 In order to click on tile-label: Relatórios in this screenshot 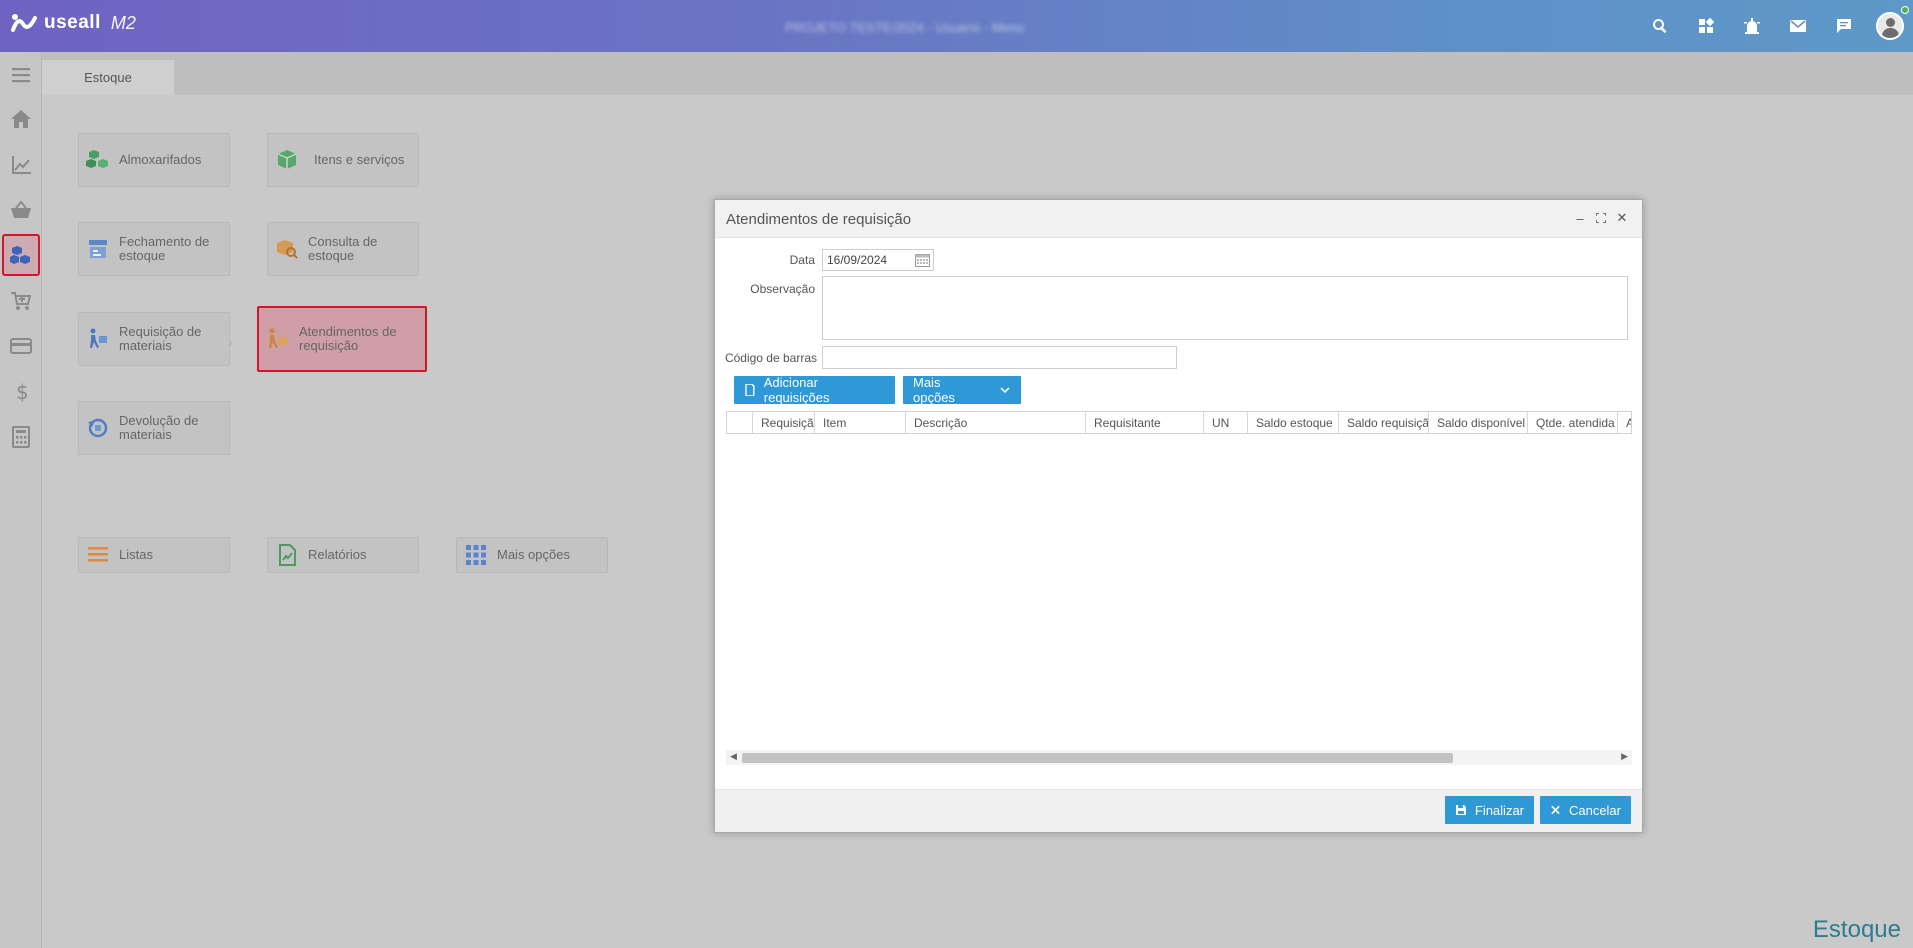, I will do `click(337, 554)`.